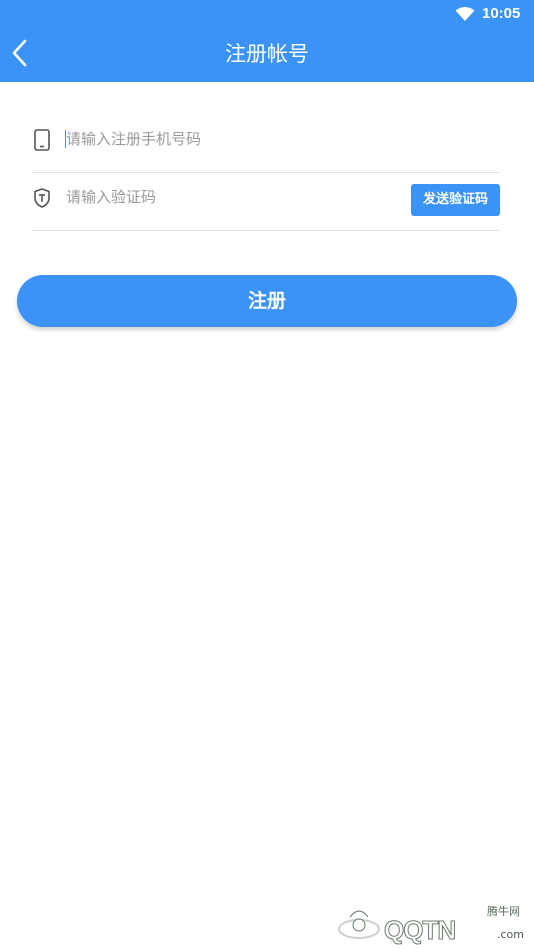  I want to click on phone-input, so click(236, 139).